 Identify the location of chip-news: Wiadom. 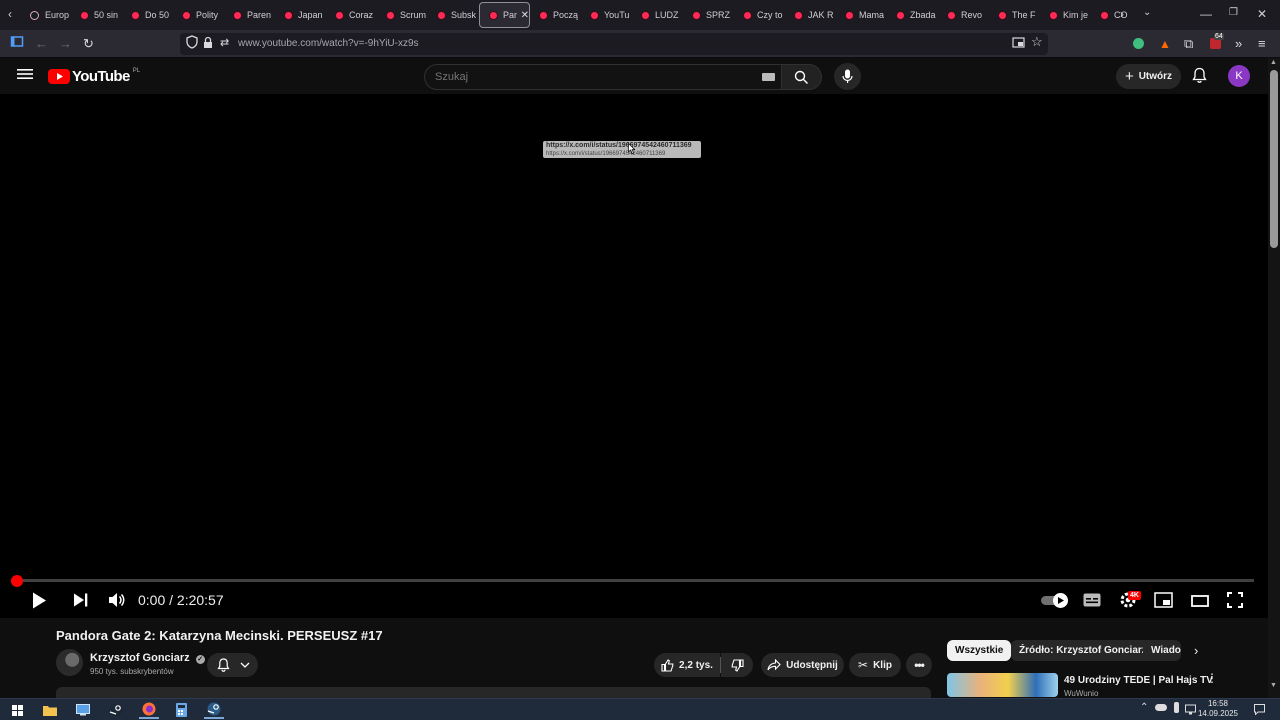
(1162, 650).